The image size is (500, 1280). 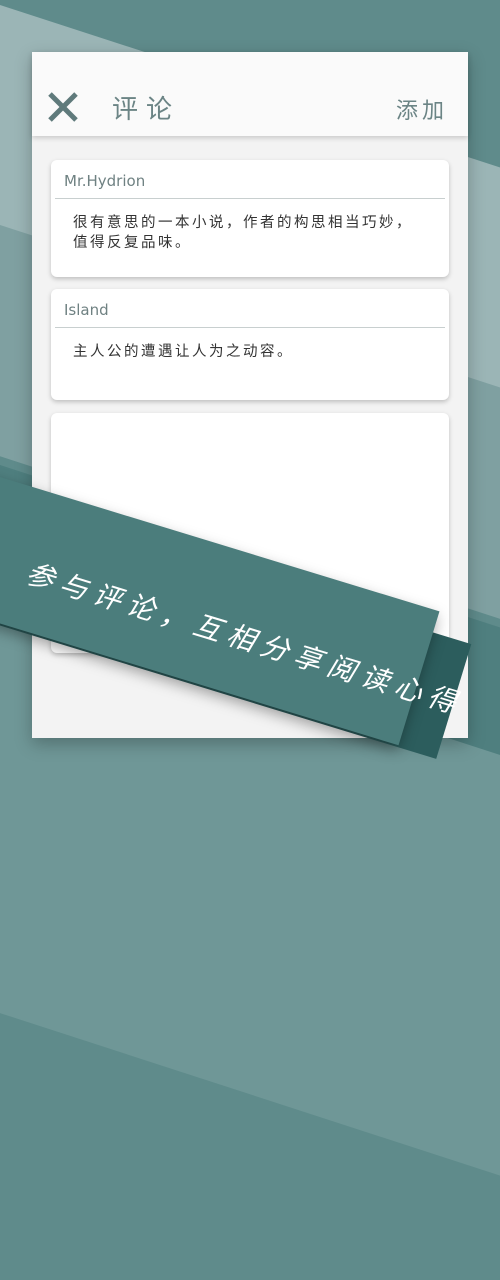 I want to click on comment-text: 很有意思的一本小说，作者的构思相当巧妙，值得反复品味。, so click(x=243, y=233).